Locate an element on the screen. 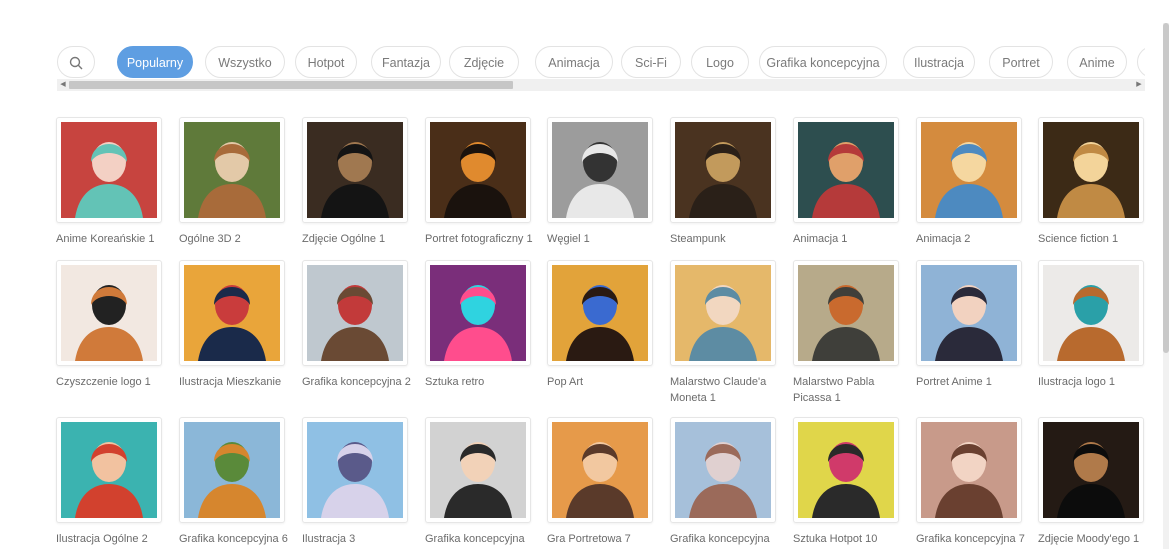 The height and width of the screenshot is (549, 1176). style-card: Grafika koncepcyjna 2 is located at coordinates (356, 325).